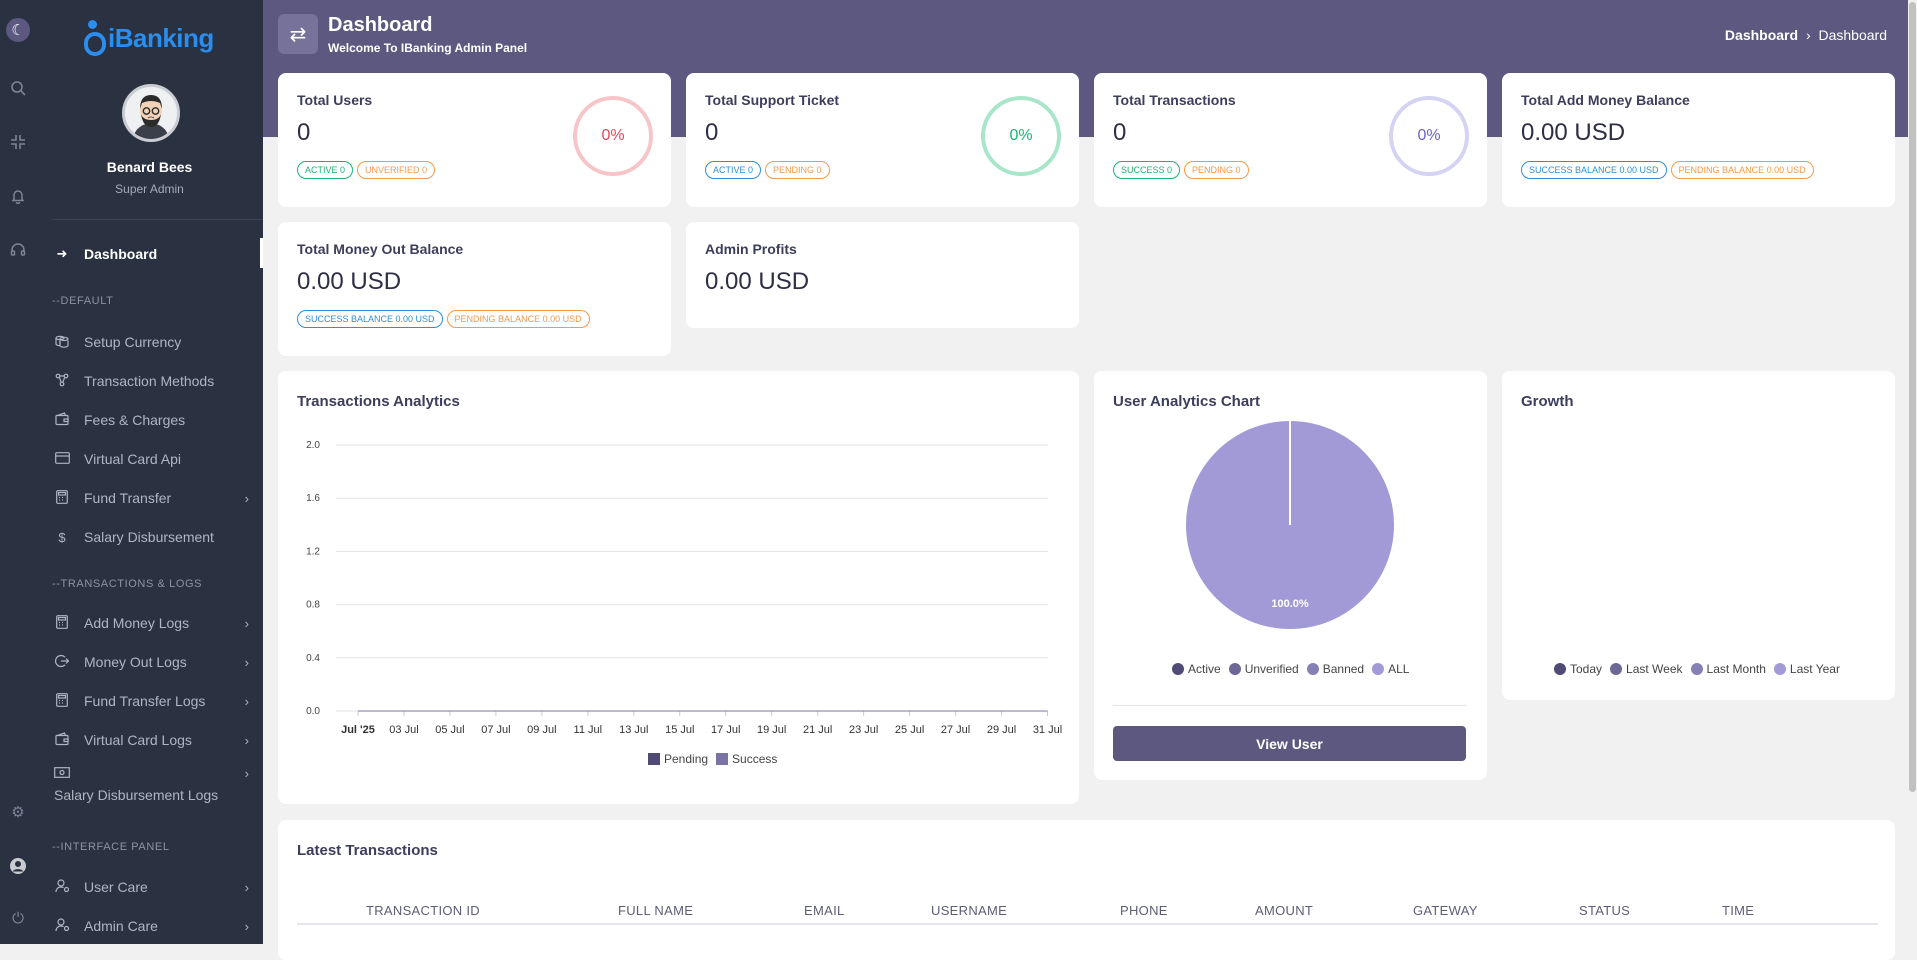 This screenshot has height=960, width=1917. I want to click on sidebar-item-fund-transfer: Fund Transfer ›, so click(158, 498).